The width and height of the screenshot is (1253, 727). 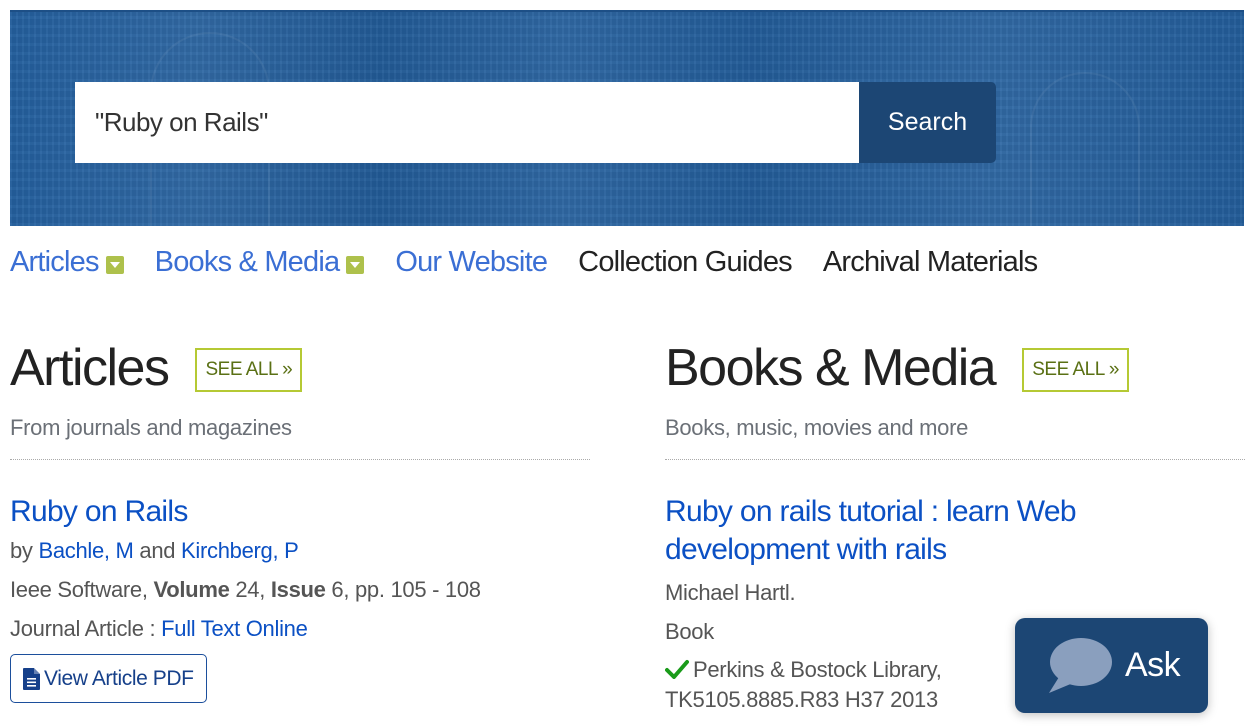 I want to click on search-button: Search, so click(x=927, y=122).